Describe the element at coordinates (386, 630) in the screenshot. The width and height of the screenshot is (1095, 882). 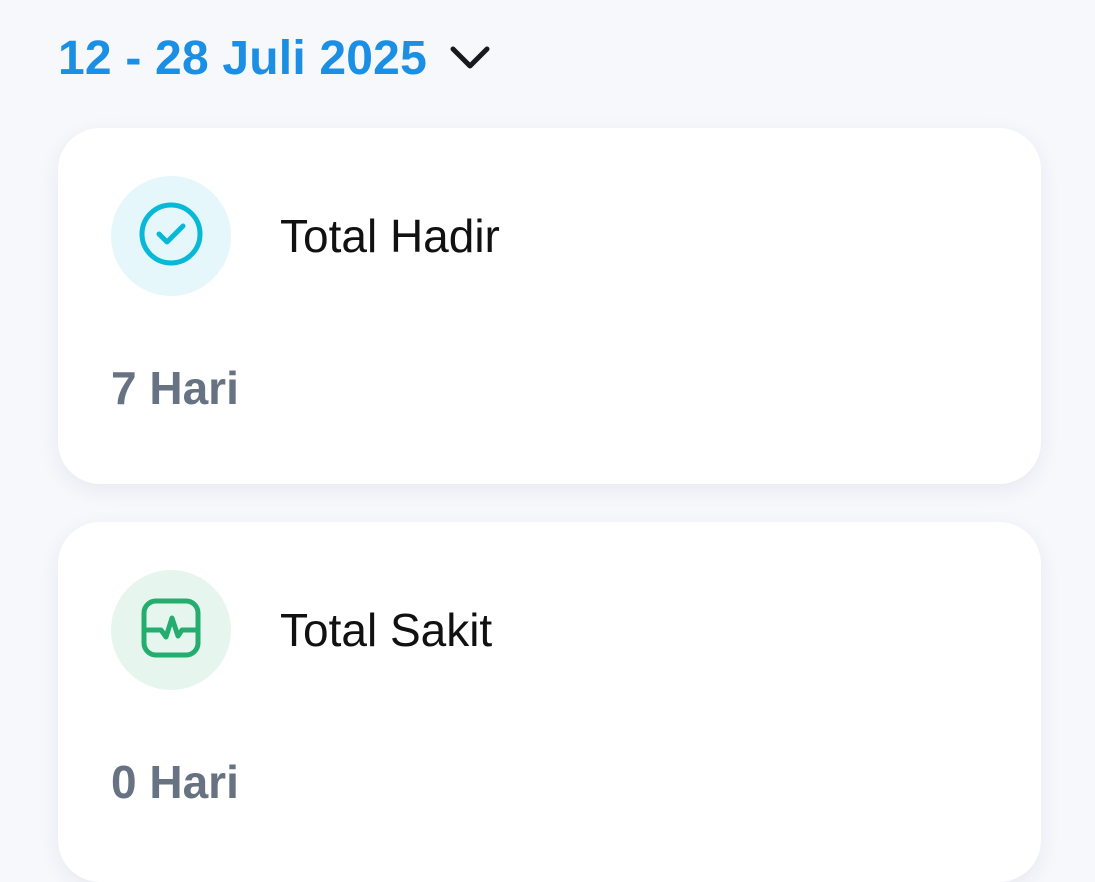
I see `card-title: Total Sakit` at that location.